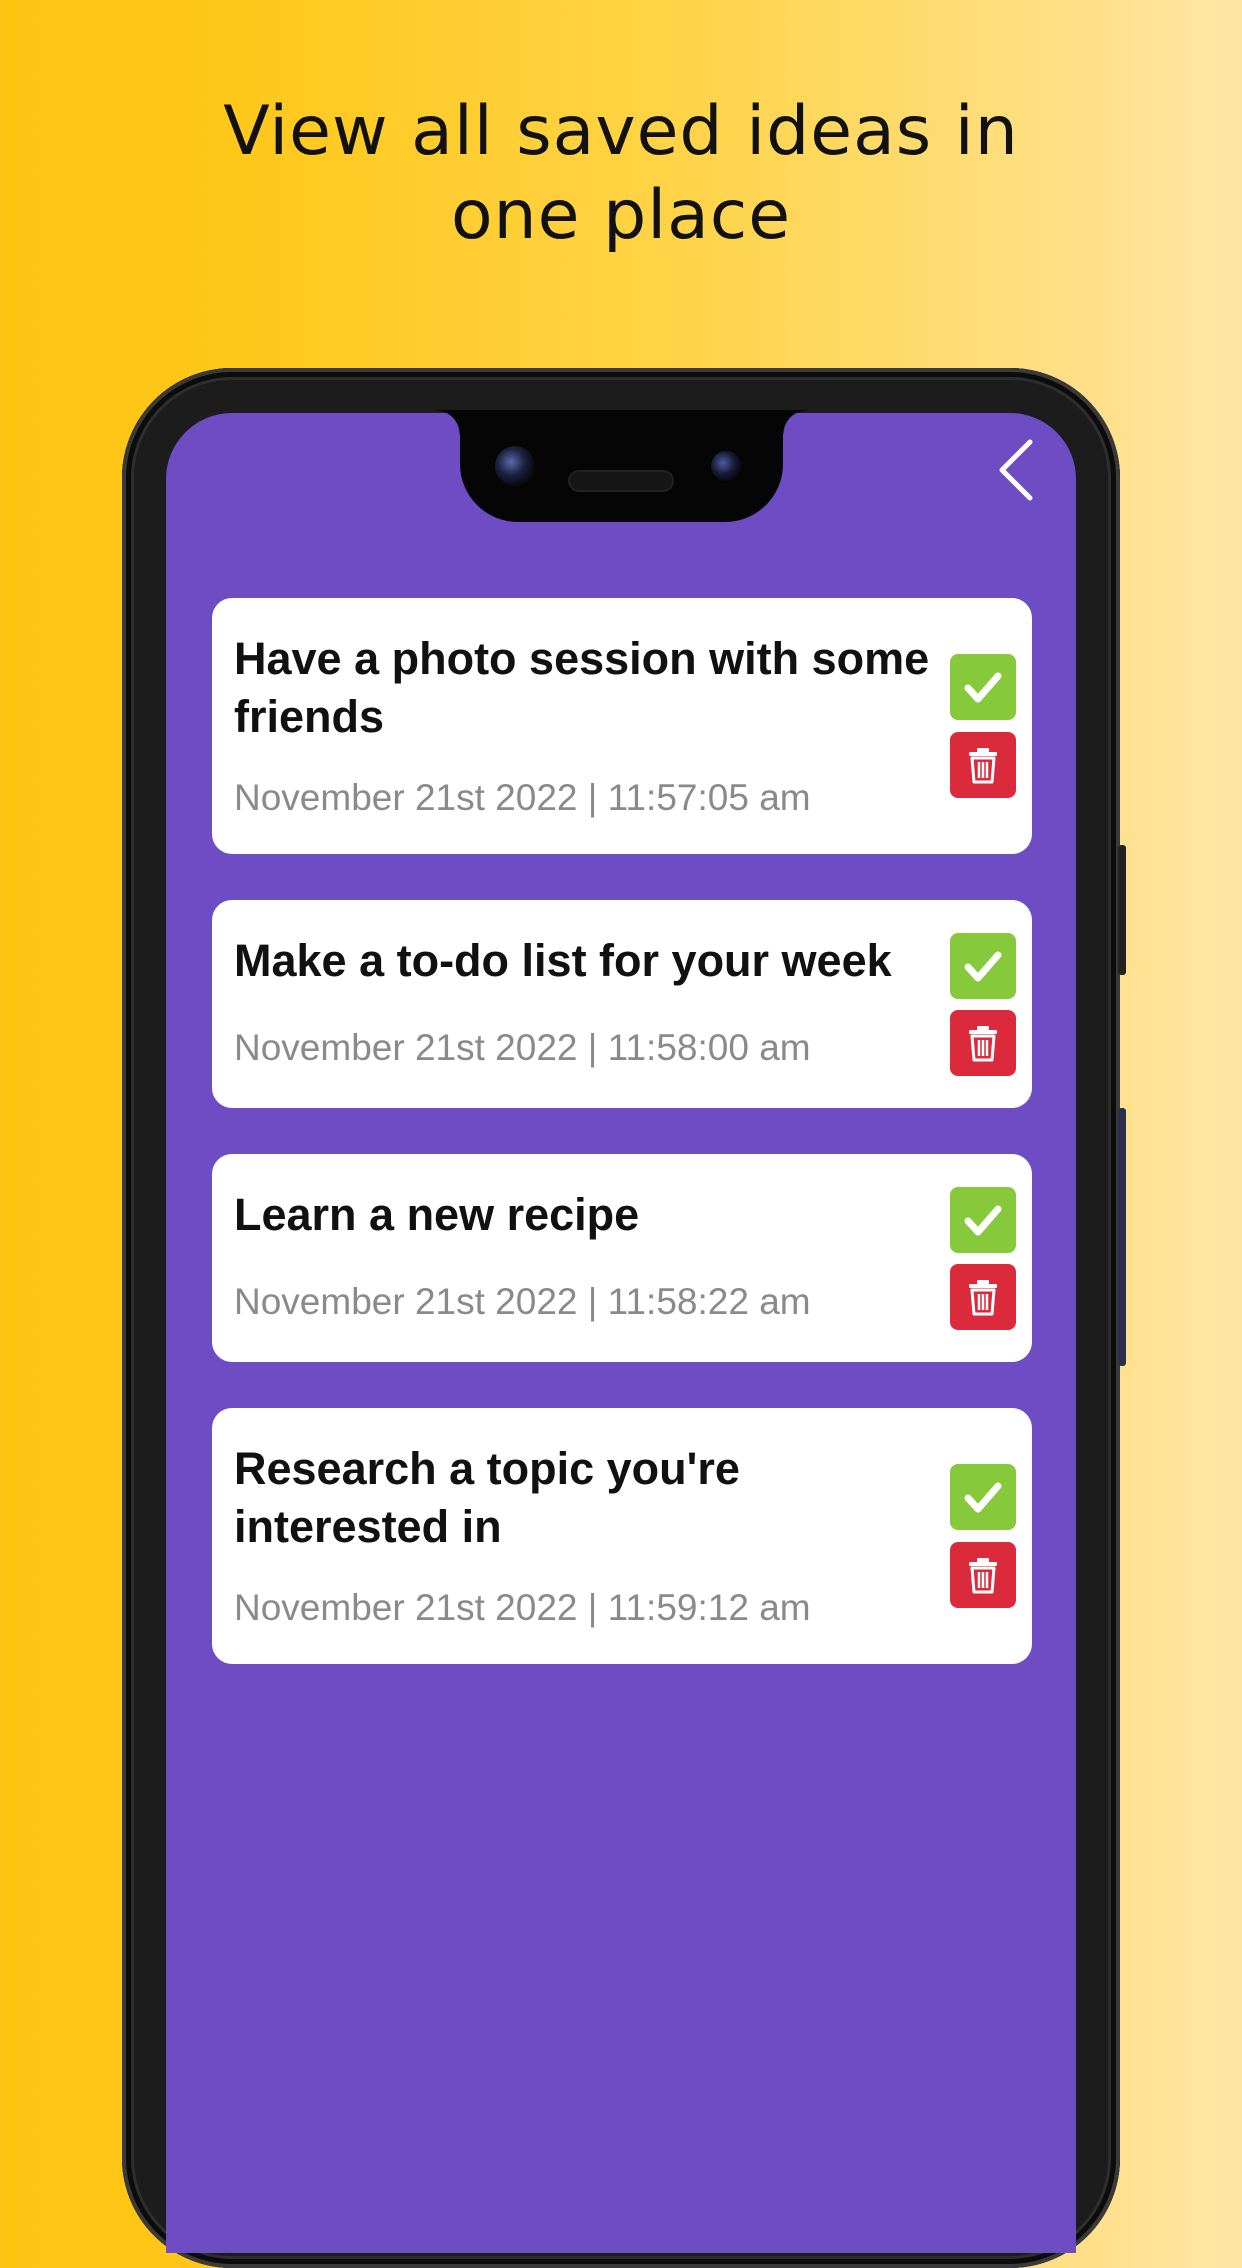  What do you see at coordinates (582, 687) in the screenshot?
I see `idea-title: Have a photo session with some friends` at bounding box center [582, 687].